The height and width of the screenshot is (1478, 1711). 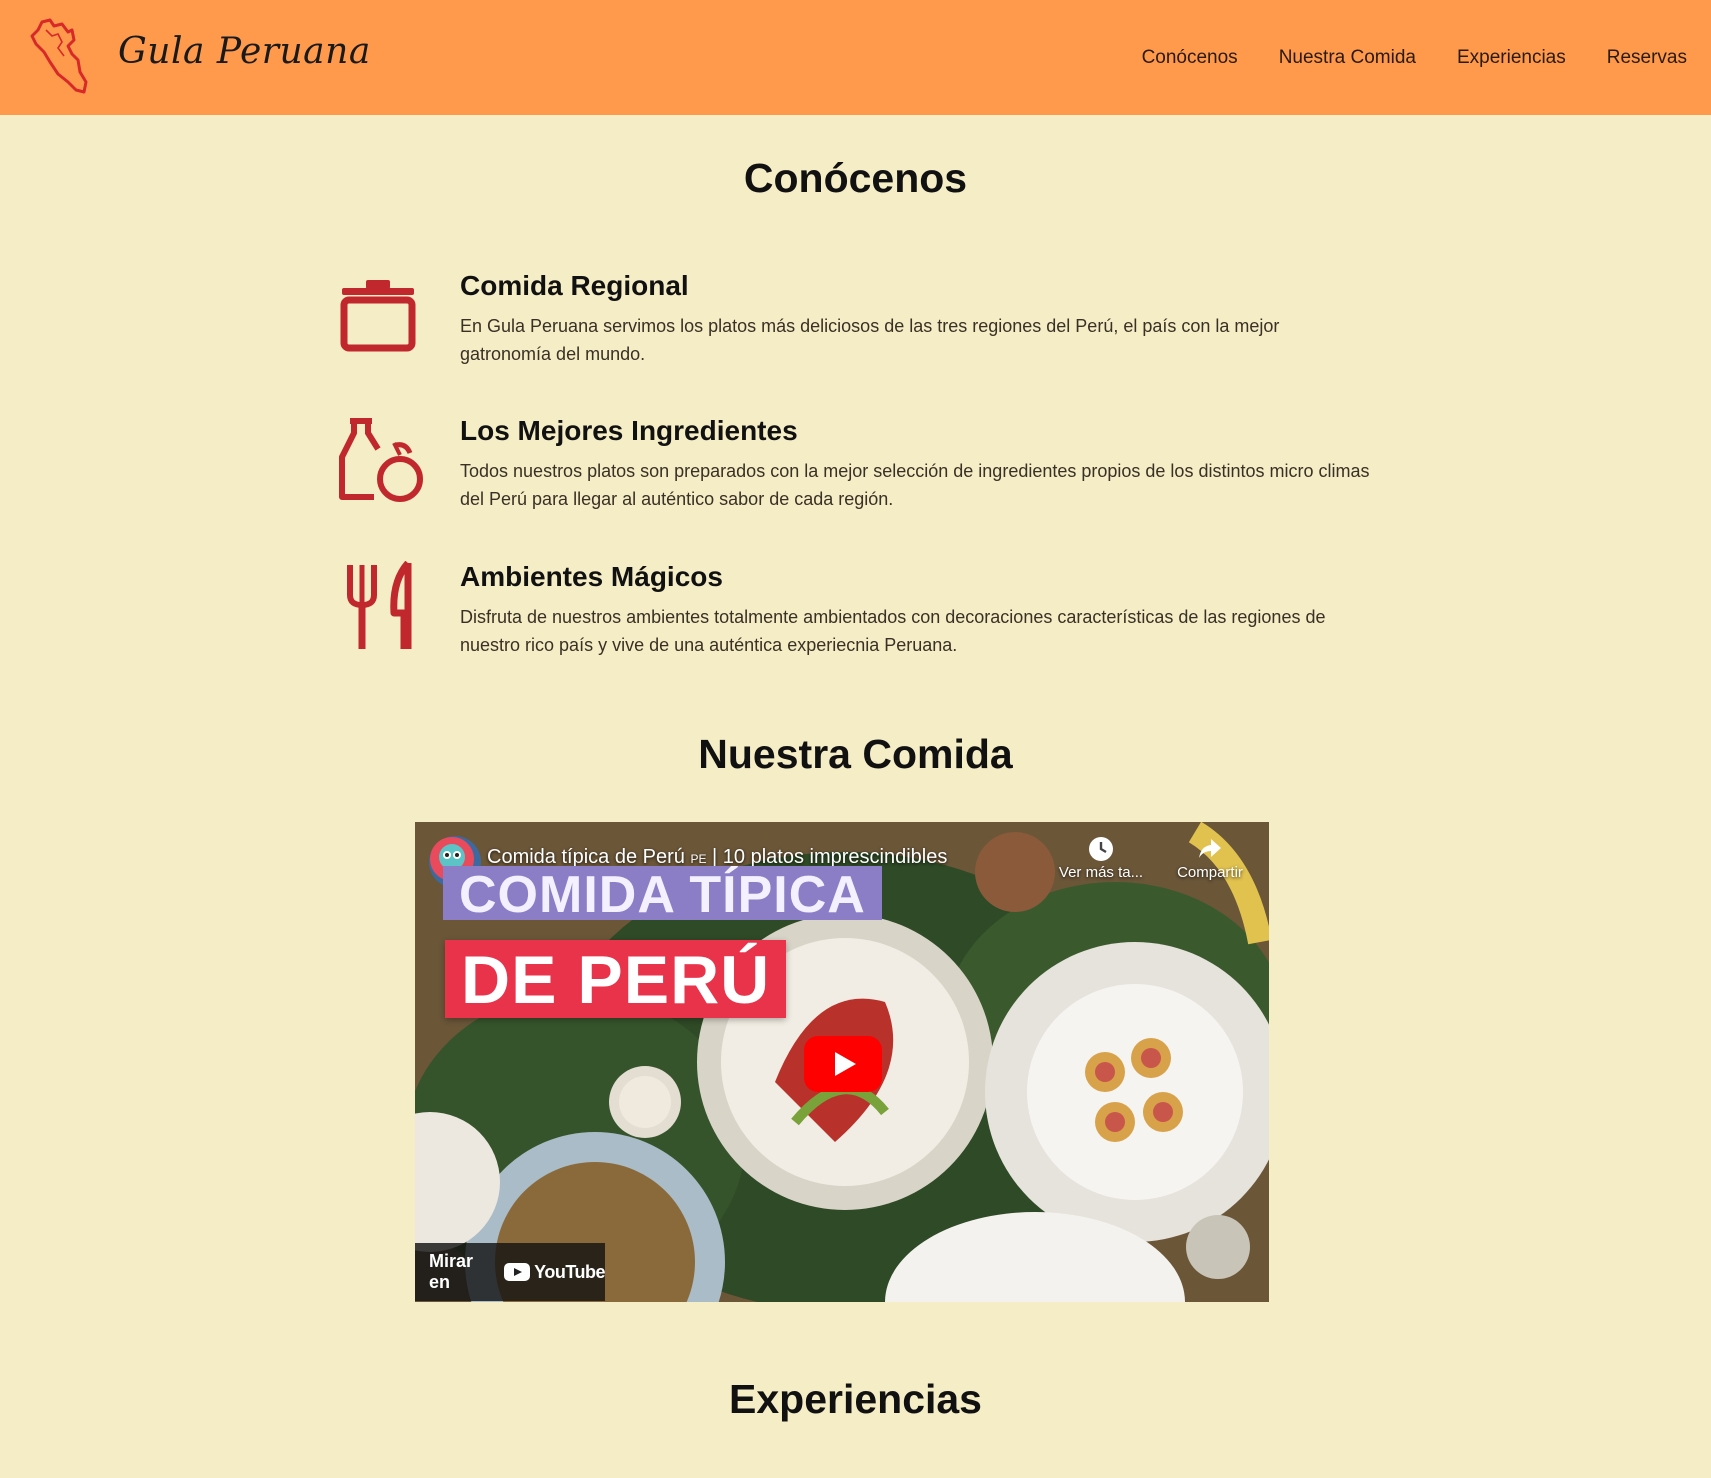 What do you see at coordinates (379, 605) in the screenshot?
I see `fork-knife-icon` at bounding box center [379, 605].